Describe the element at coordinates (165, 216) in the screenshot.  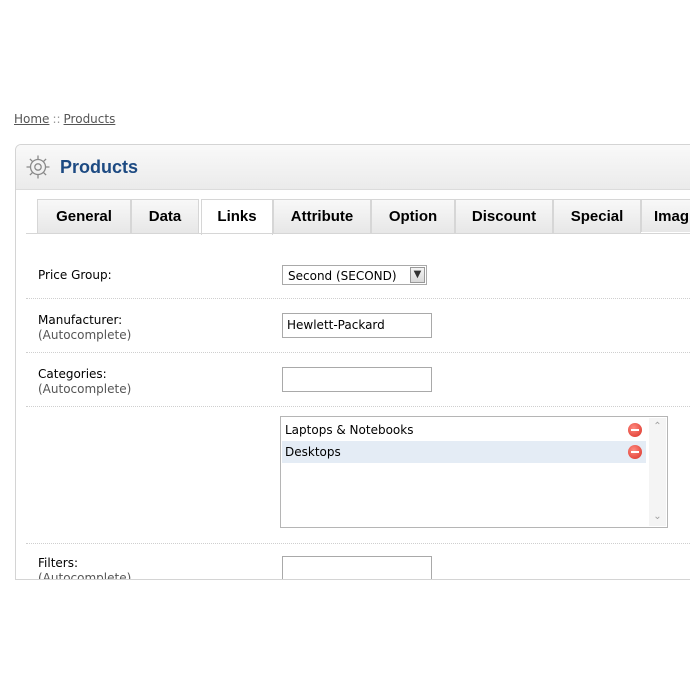
I see `tab-data: Data` at that location.